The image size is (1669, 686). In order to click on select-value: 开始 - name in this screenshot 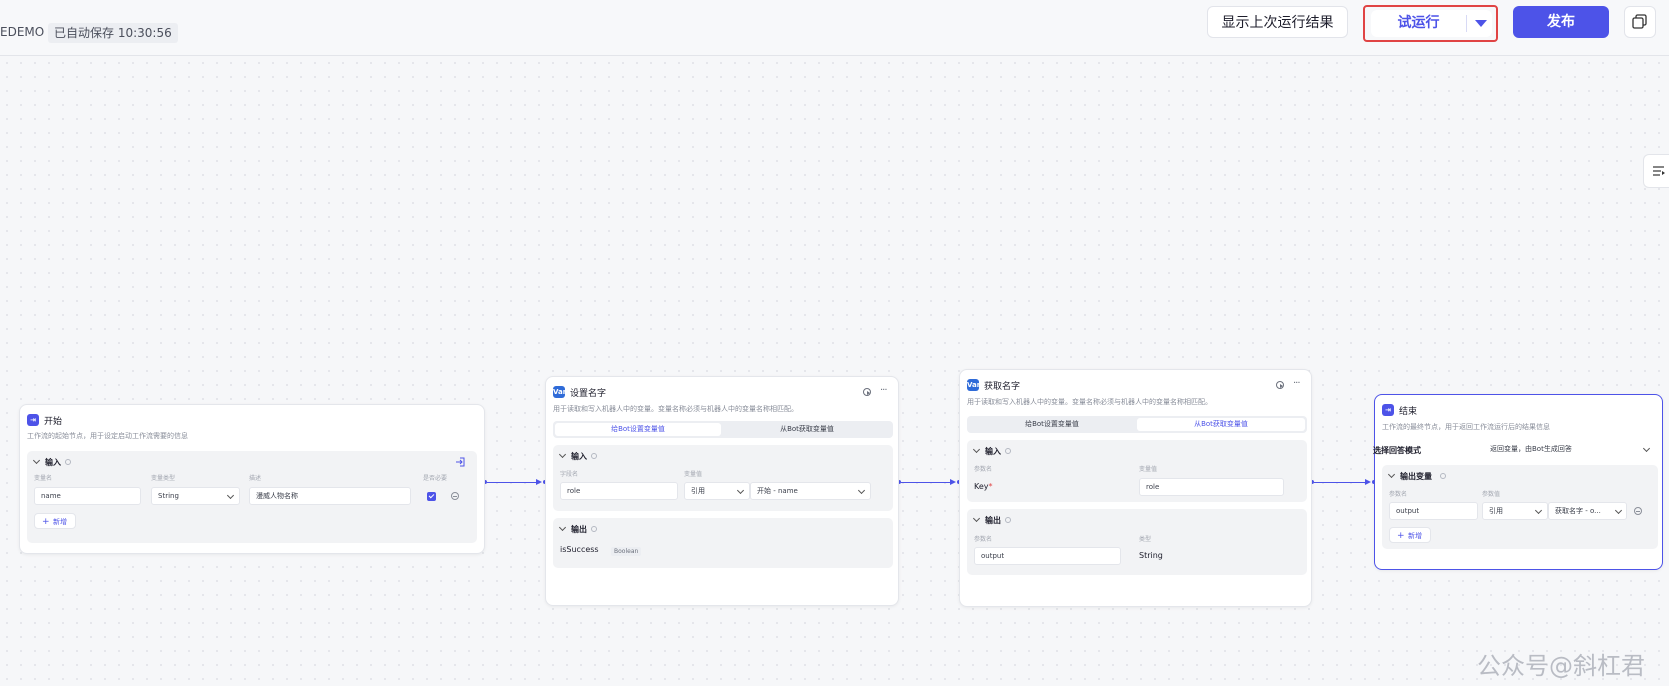, I will do `click(777, 491)`.